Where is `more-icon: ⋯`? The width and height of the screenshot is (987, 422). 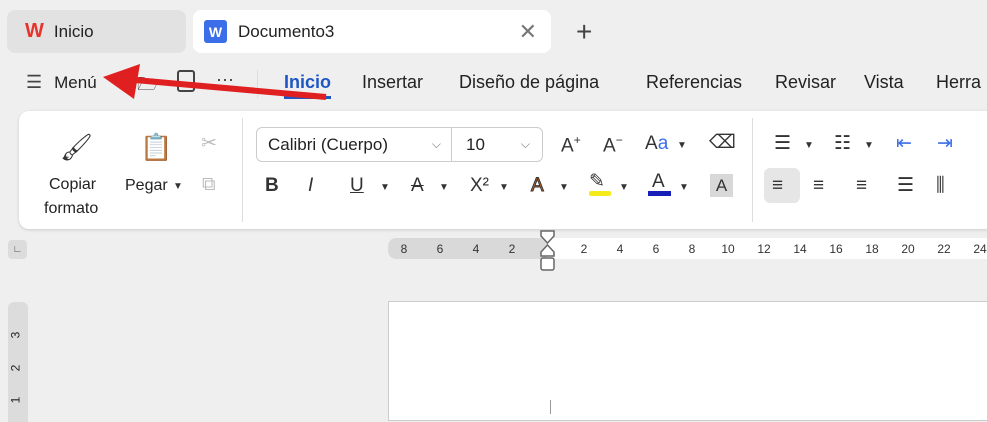 more-icon: ⋯ is located at coordinates (225, 80).